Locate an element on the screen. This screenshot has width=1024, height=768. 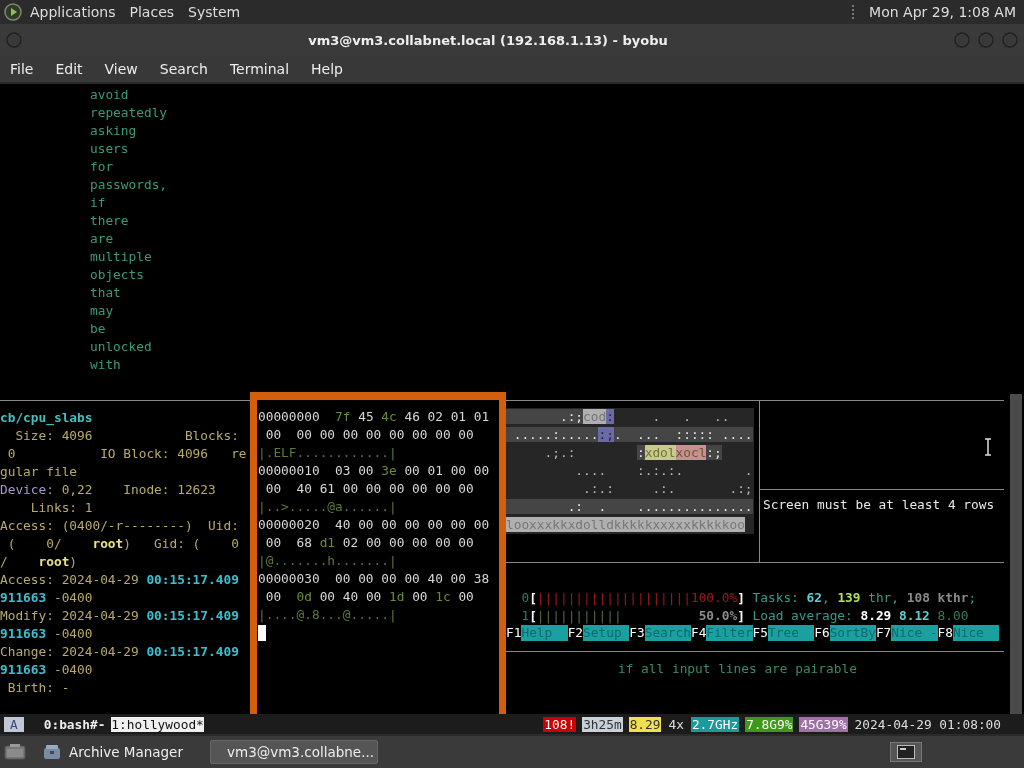
terminal-line: cb/cpu_slabs is located at coordinates (47, 418).